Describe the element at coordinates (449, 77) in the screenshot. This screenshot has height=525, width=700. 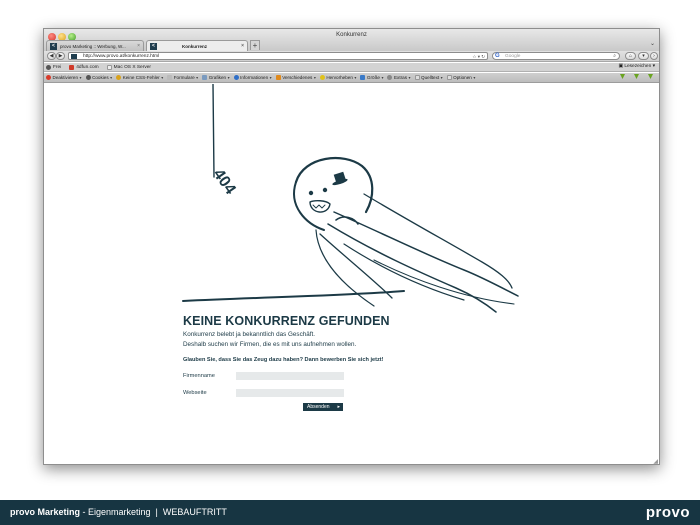
I see `options-icon` at that location.